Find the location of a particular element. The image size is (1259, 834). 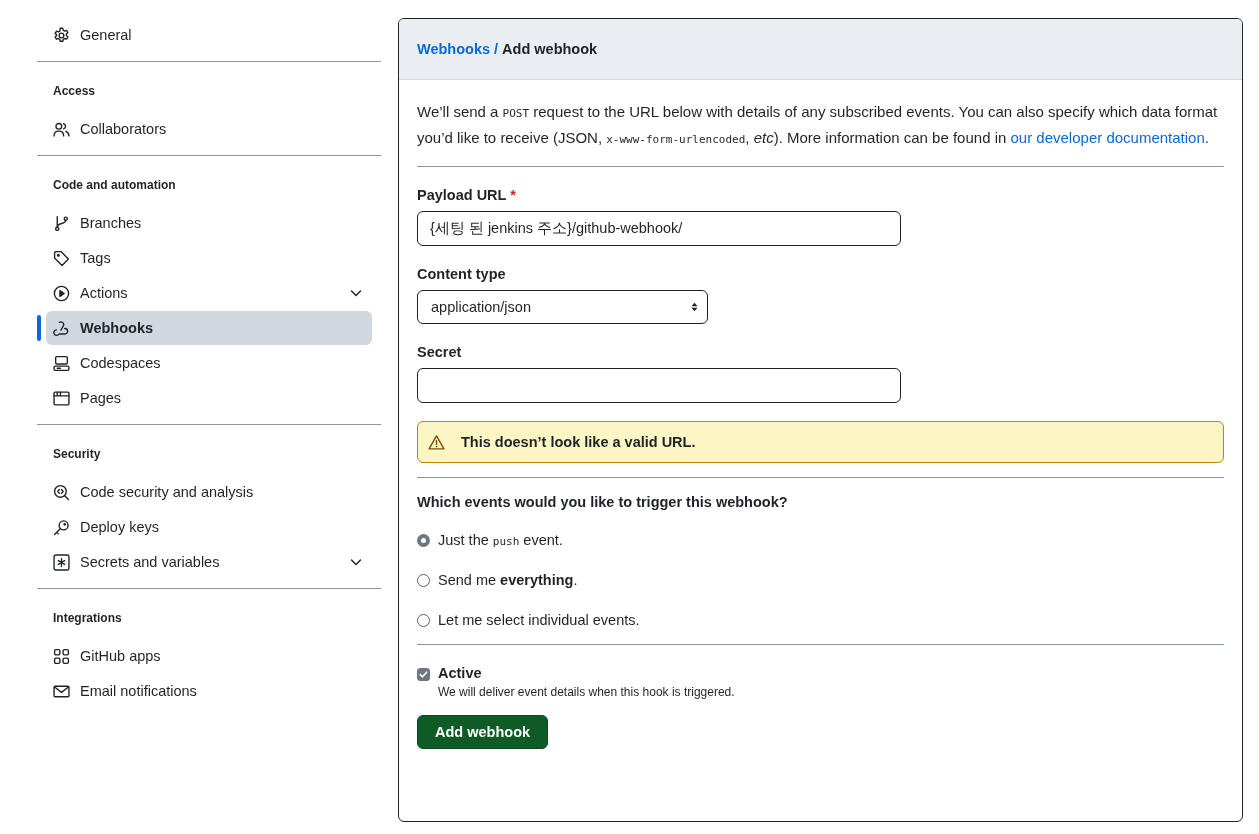

browser-icon is located at coordinates (61, 398).